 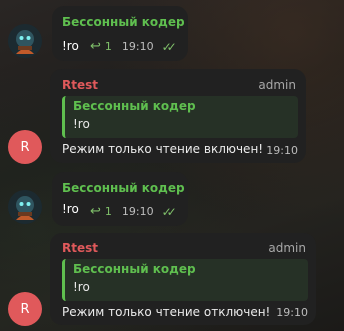 What do you see at coordinates (166, 312) in the screenshot?
I see `message-text: Режим только чтение отключен!` at bounding box center [166, 312].